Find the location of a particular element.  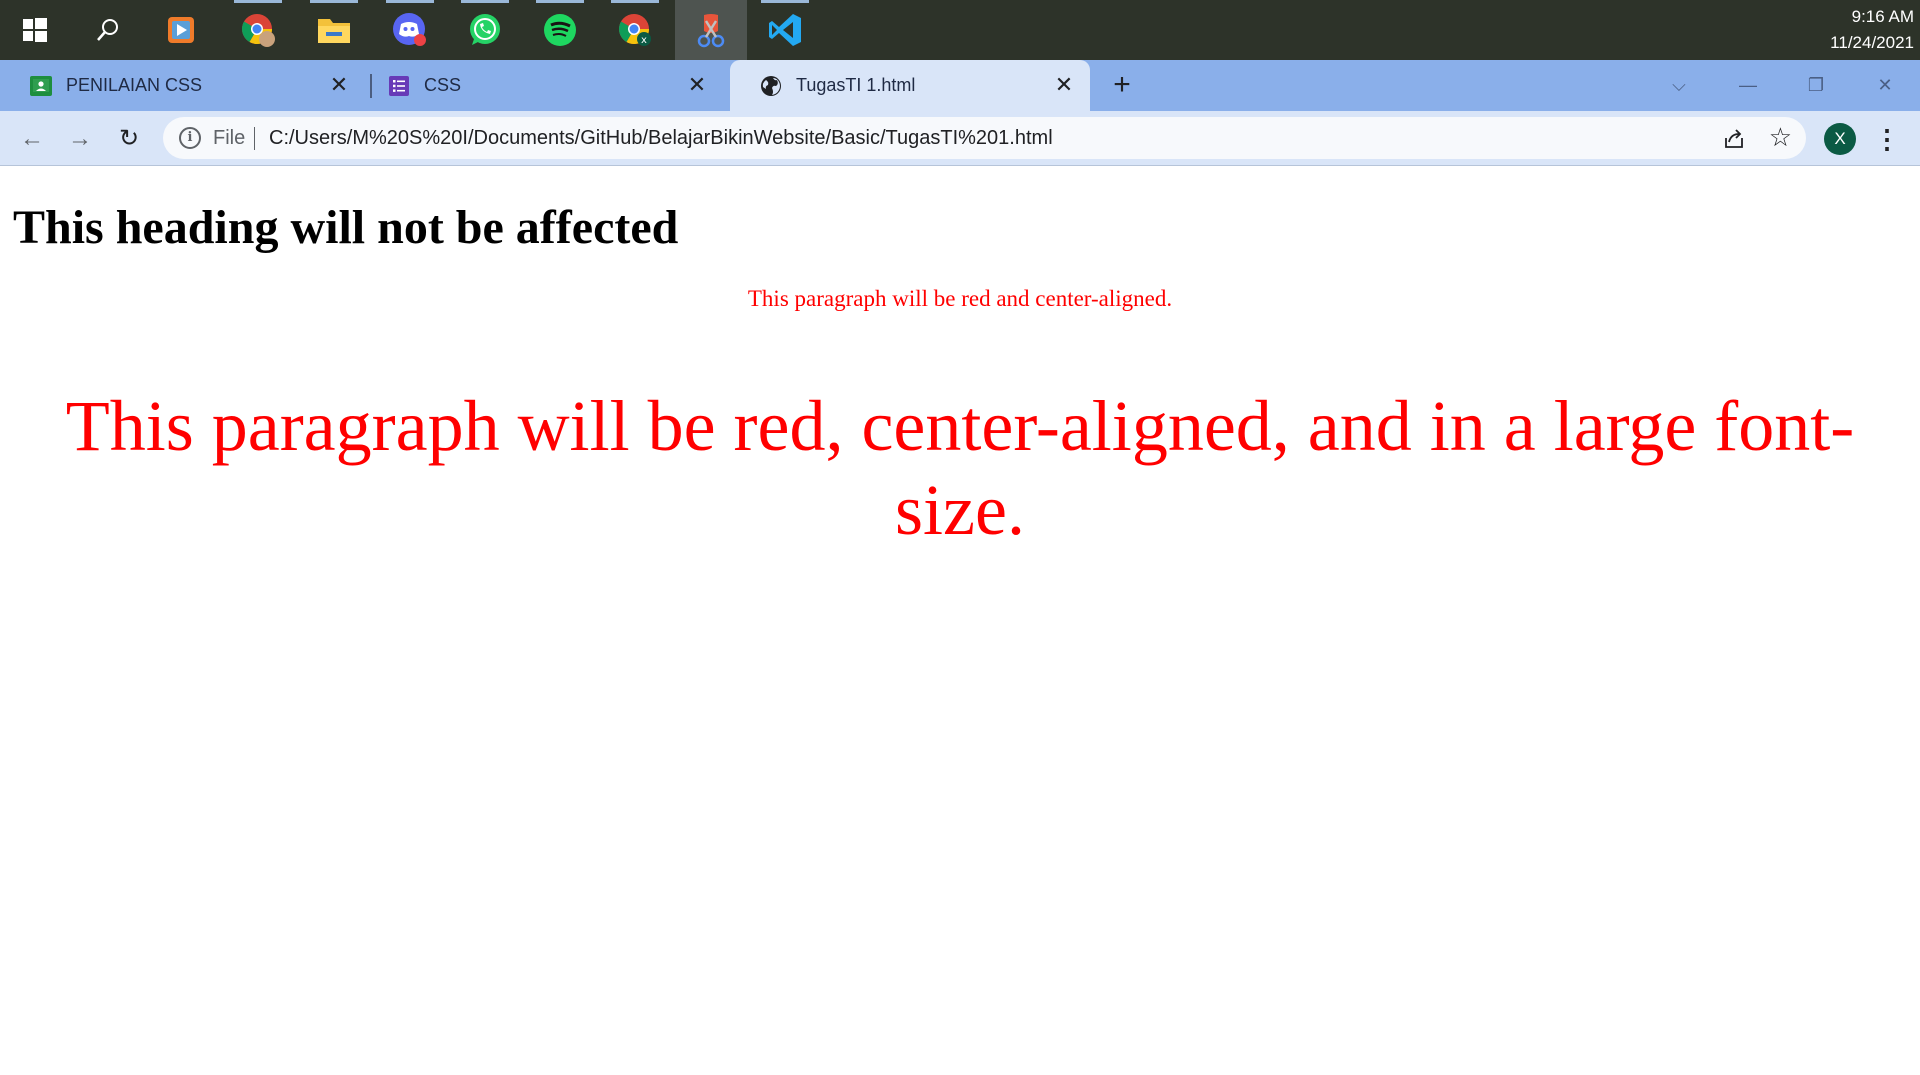

bookmark-star-icon: ☆ is located at coordinates (1780, 137).